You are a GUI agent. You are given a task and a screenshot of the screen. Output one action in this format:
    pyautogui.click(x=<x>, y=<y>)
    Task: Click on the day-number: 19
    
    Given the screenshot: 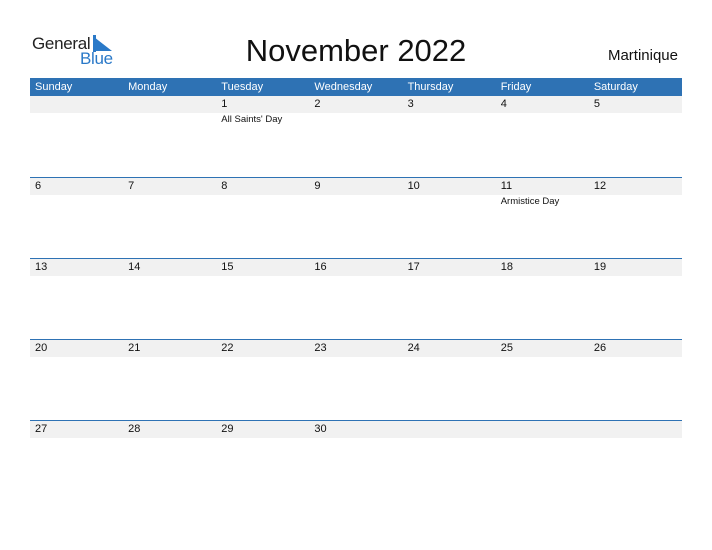 What is the action you would take?
    pyautogui.click(x=600, y=267)
    